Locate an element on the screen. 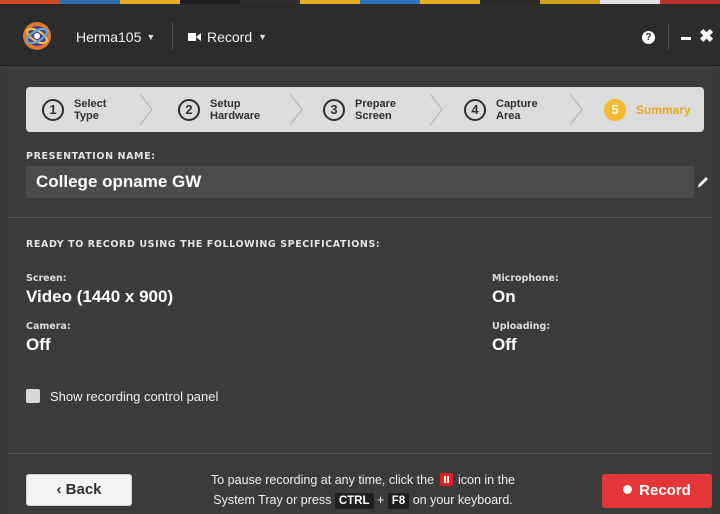 The image size is (720, 514). minimize-icon is located at coordinates (686, 38).